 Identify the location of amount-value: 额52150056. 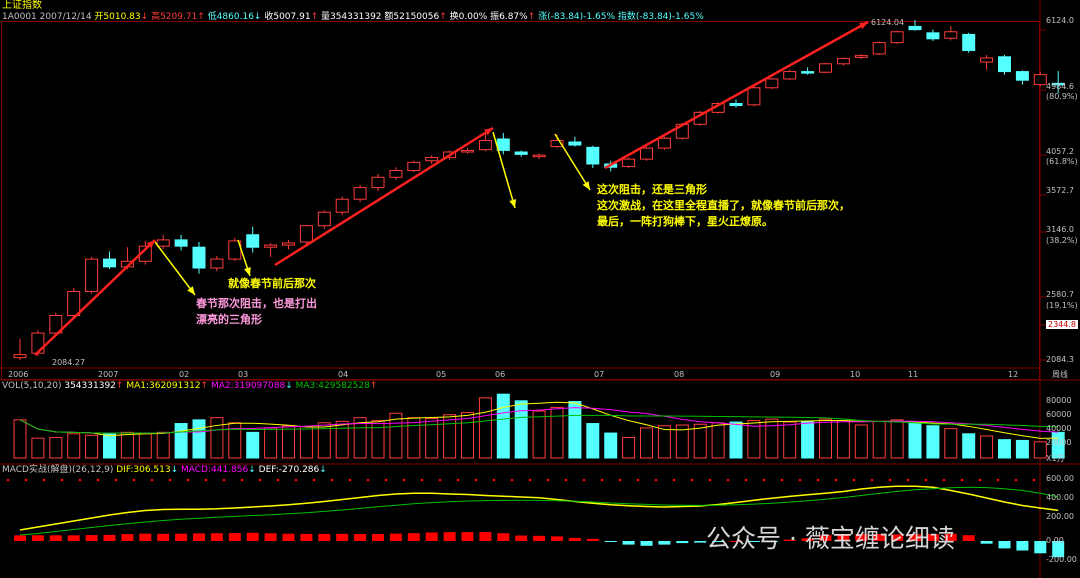
(412, 17).